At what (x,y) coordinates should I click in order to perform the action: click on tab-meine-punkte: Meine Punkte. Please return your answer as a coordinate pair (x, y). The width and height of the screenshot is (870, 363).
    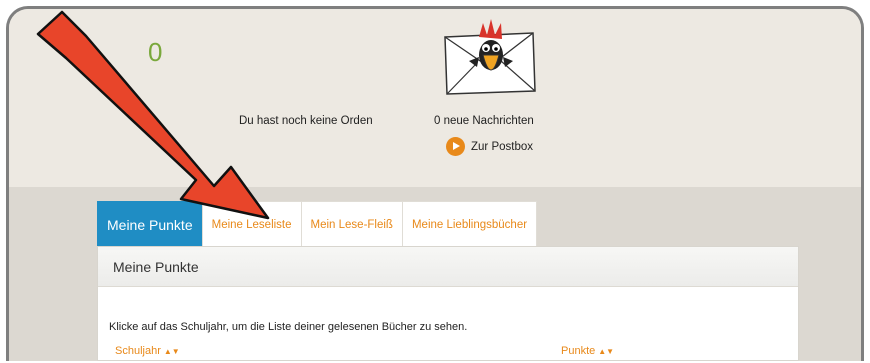
    Looking at the image, I should click on (150, 224).